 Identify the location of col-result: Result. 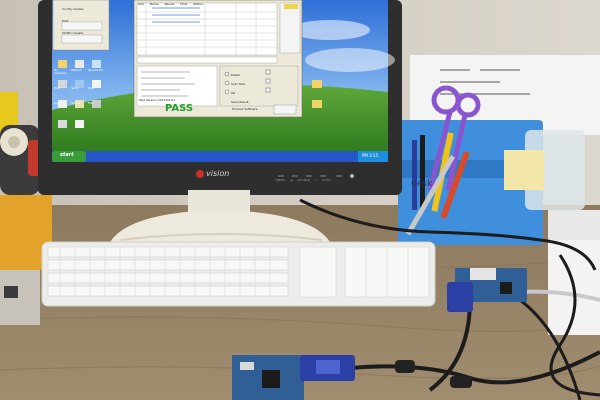
(169, 4).